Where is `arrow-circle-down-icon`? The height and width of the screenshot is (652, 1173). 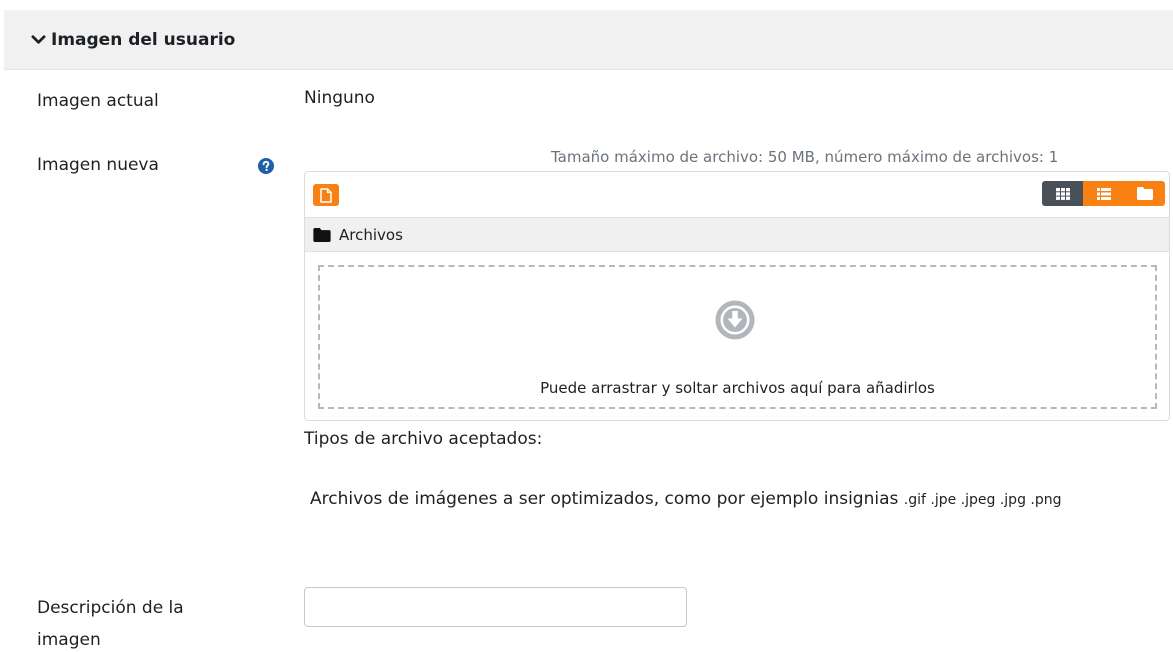 arrow-circle-down-icon is located at coordinates (735, 320).